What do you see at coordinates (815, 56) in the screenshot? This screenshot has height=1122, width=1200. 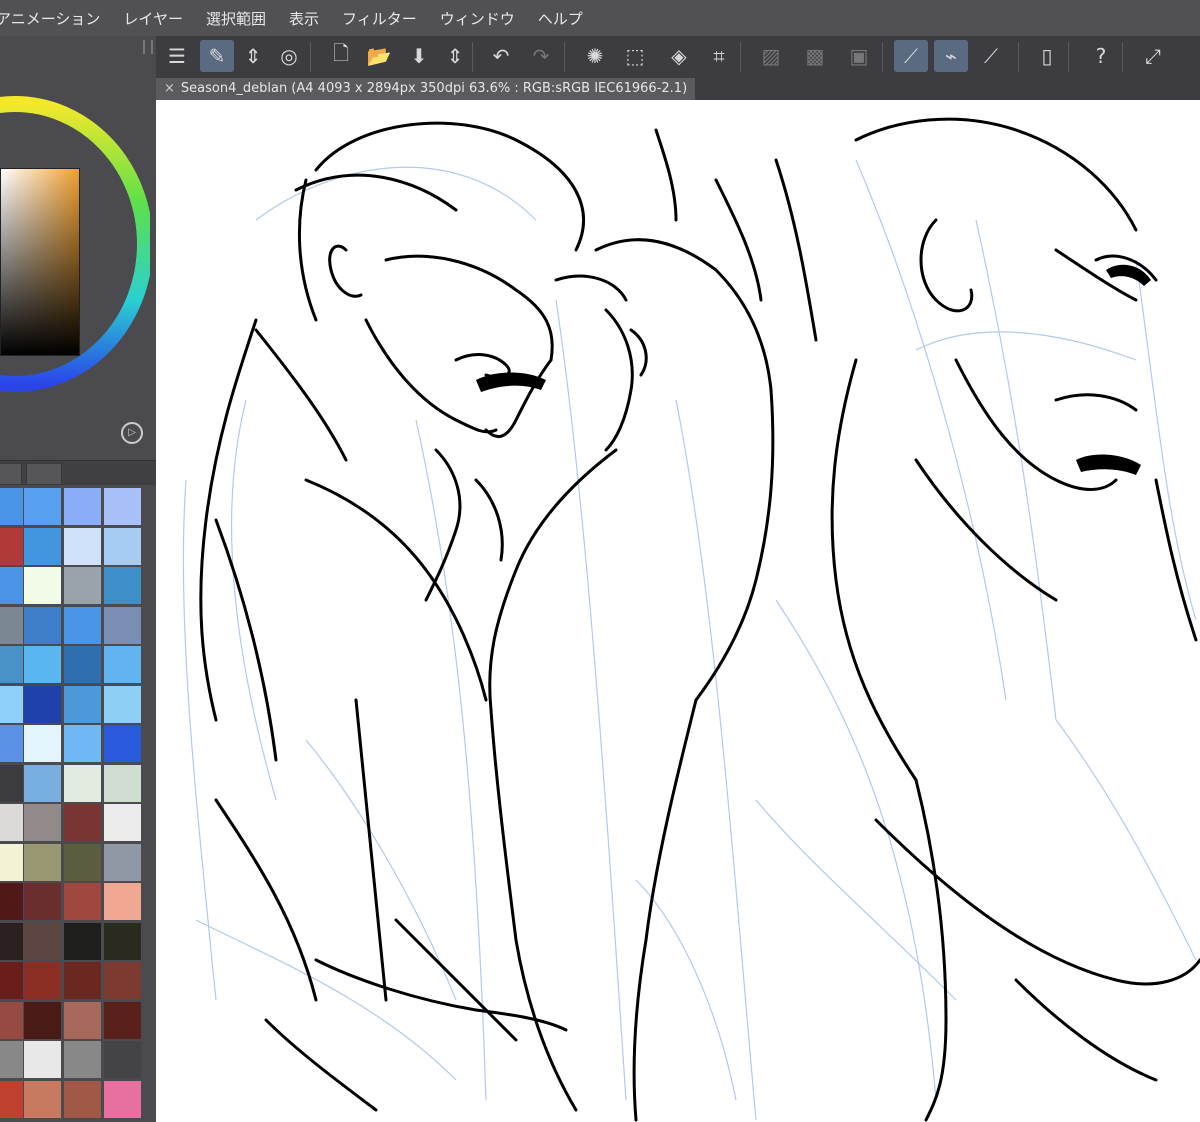 I see `grid-box-icon: ▩` at bounding box center [815, 56].